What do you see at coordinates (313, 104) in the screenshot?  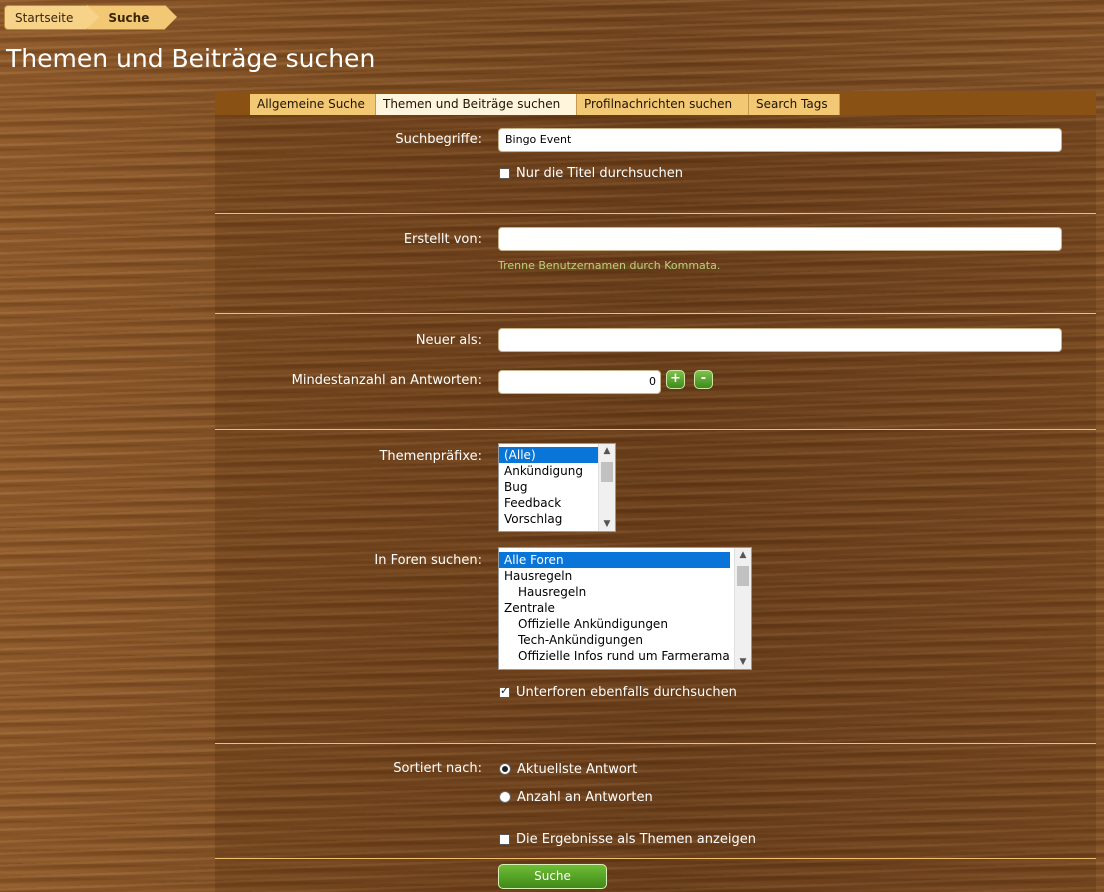 I see `tab-general-search: Allgemeine Suche` at bounding box center [313, 104].